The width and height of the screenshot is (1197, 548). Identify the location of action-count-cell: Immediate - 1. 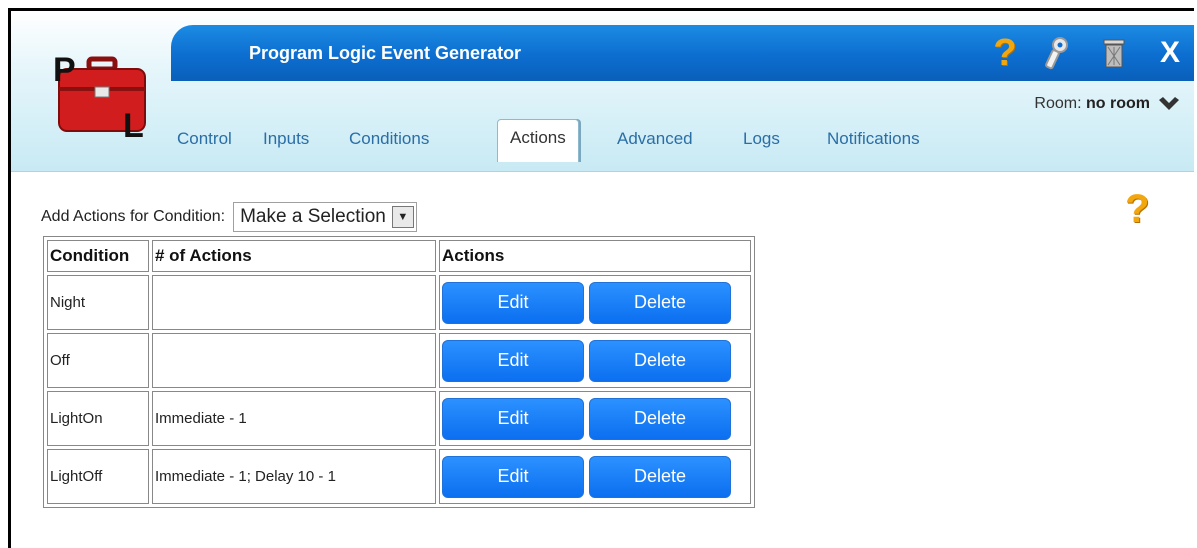
(294, 418).